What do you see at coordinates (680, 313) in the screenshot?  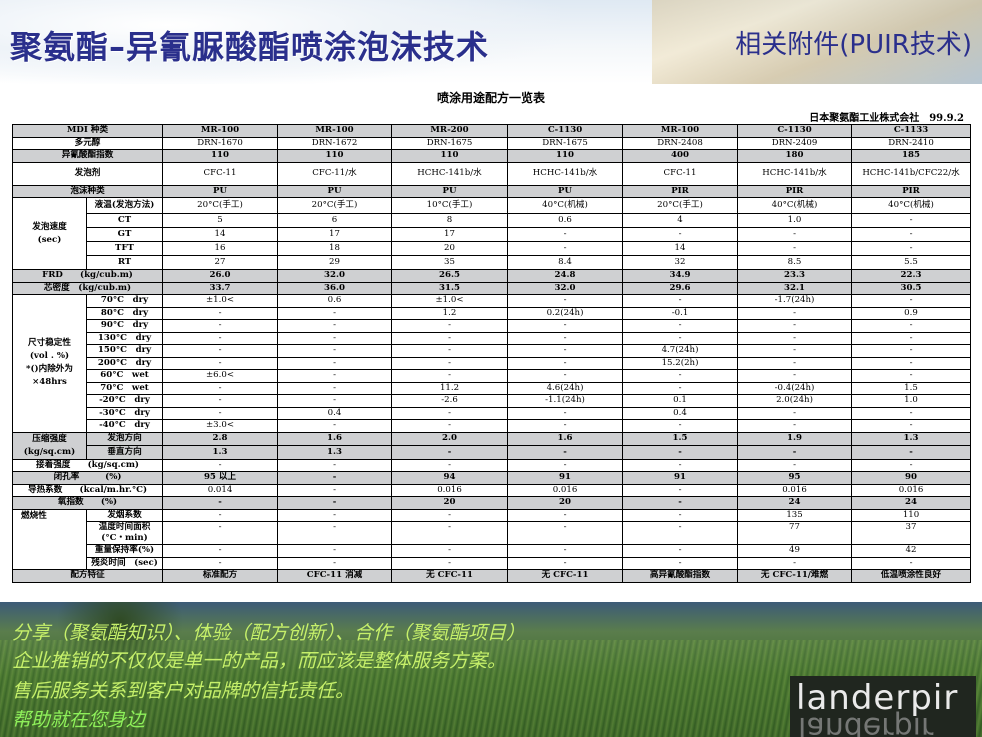 I see `value-cell: -0.1` at bounding box center [680, 313].